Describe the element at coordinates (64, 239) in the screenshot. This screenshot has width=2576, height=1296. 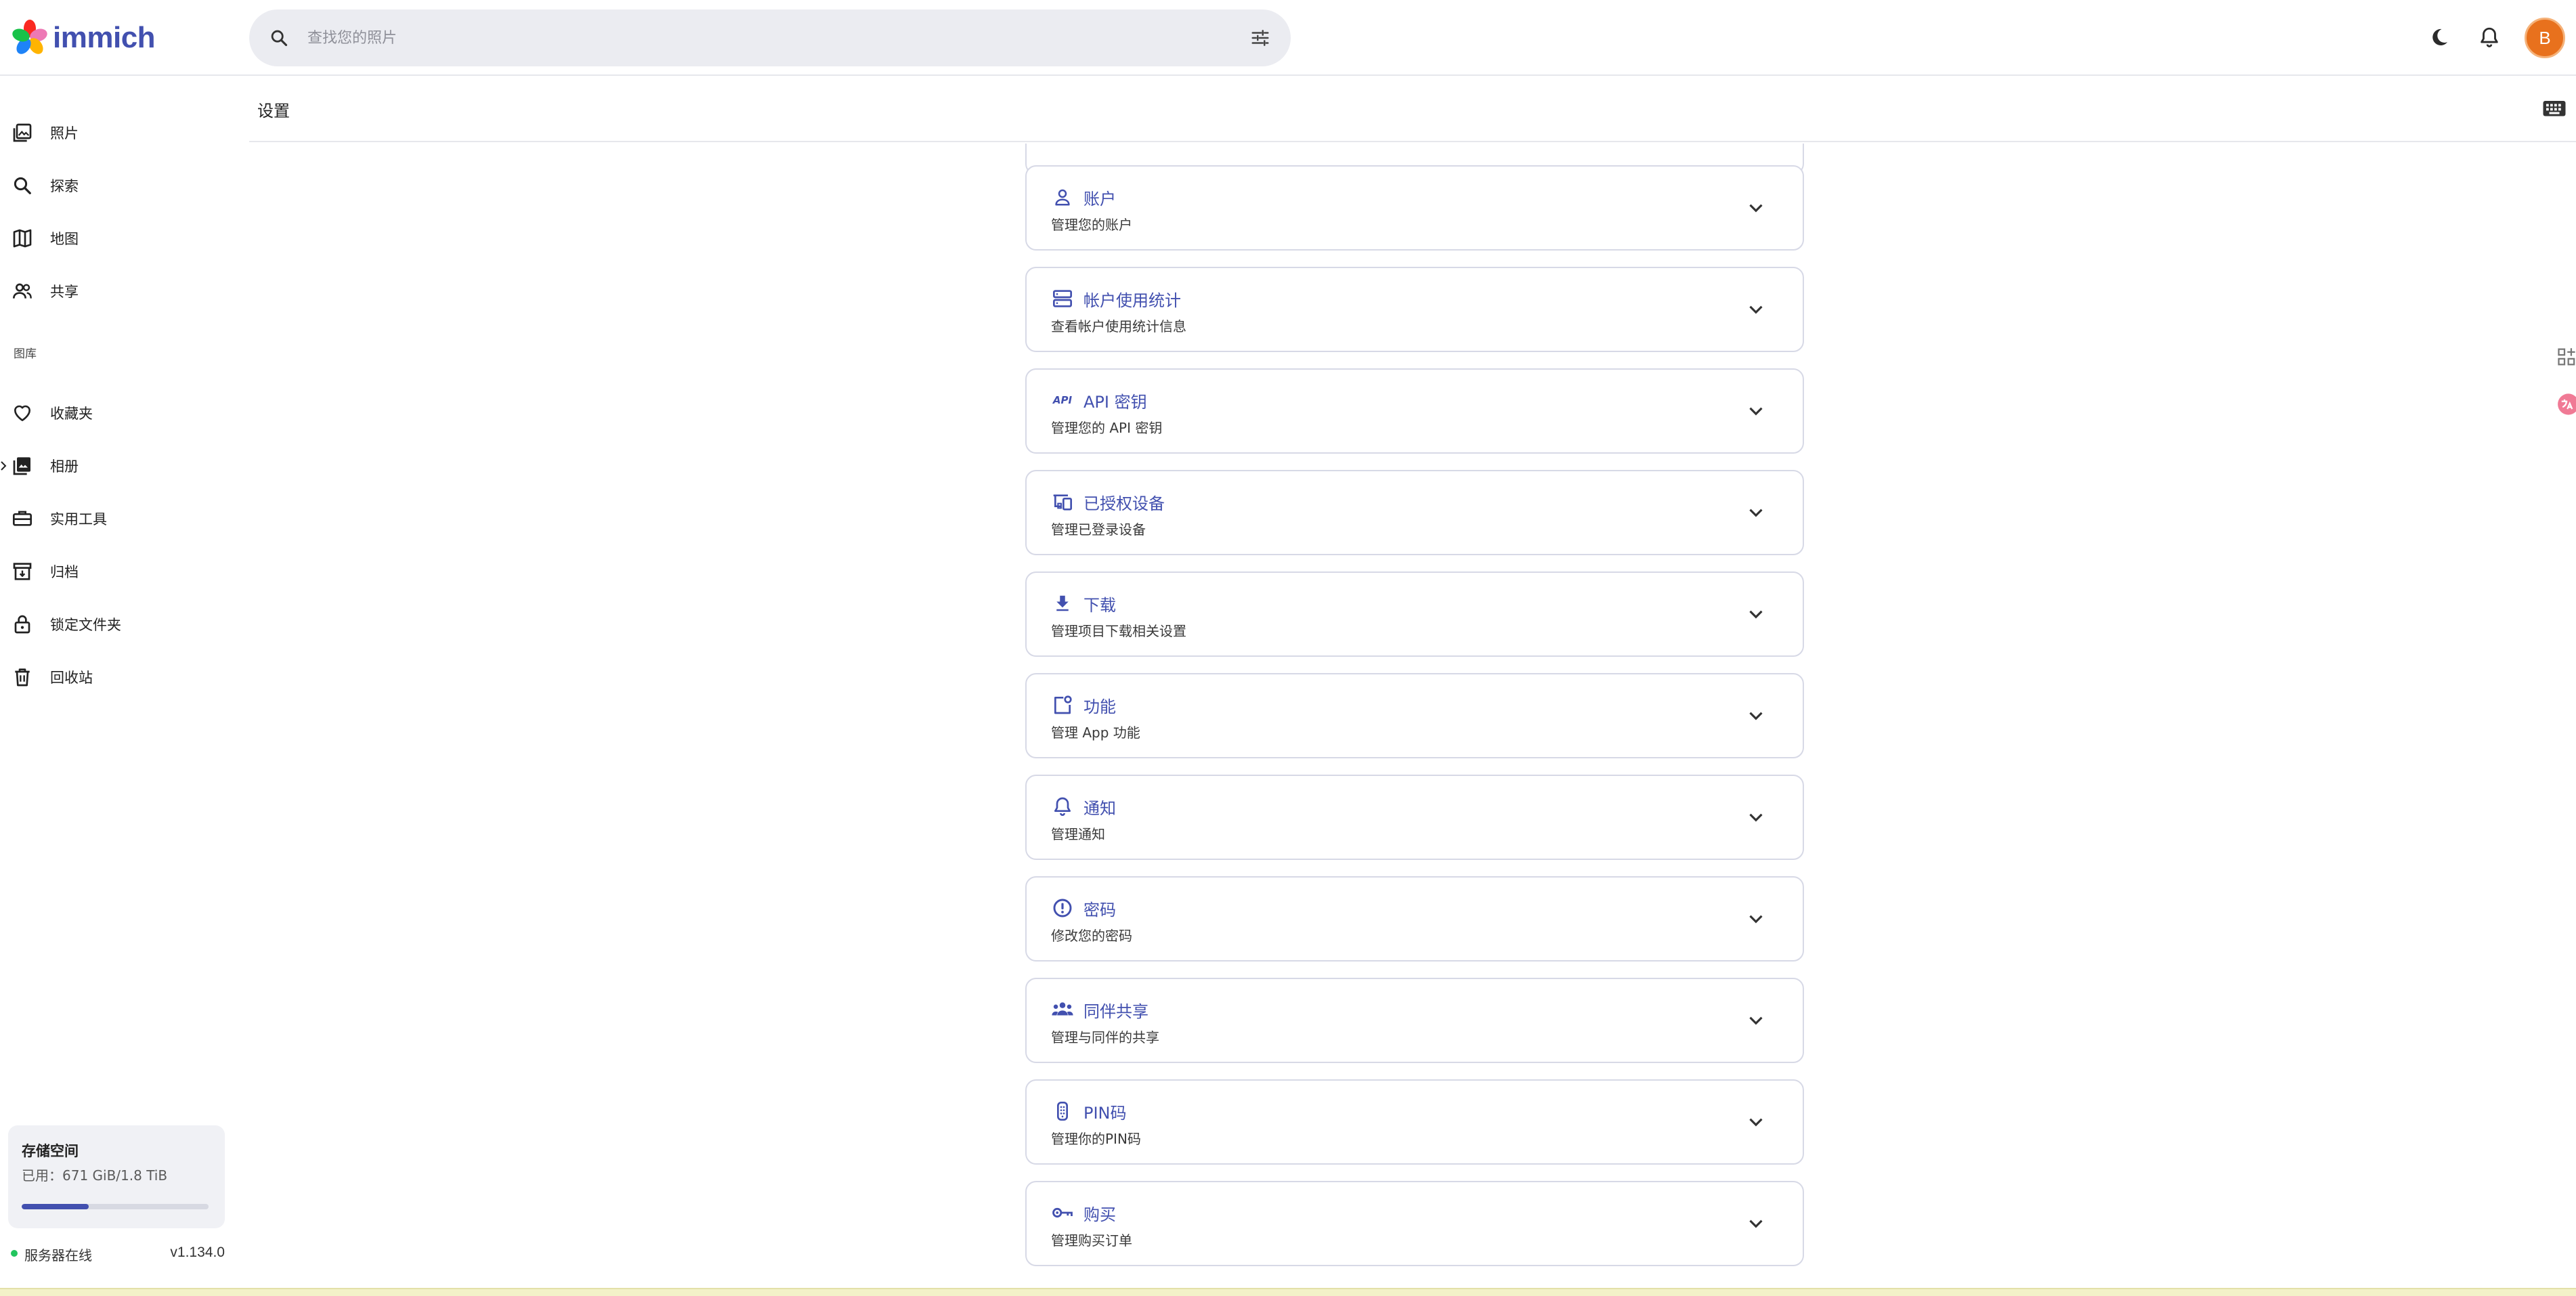
I see `sidebar-item-label: 地图` at that location.